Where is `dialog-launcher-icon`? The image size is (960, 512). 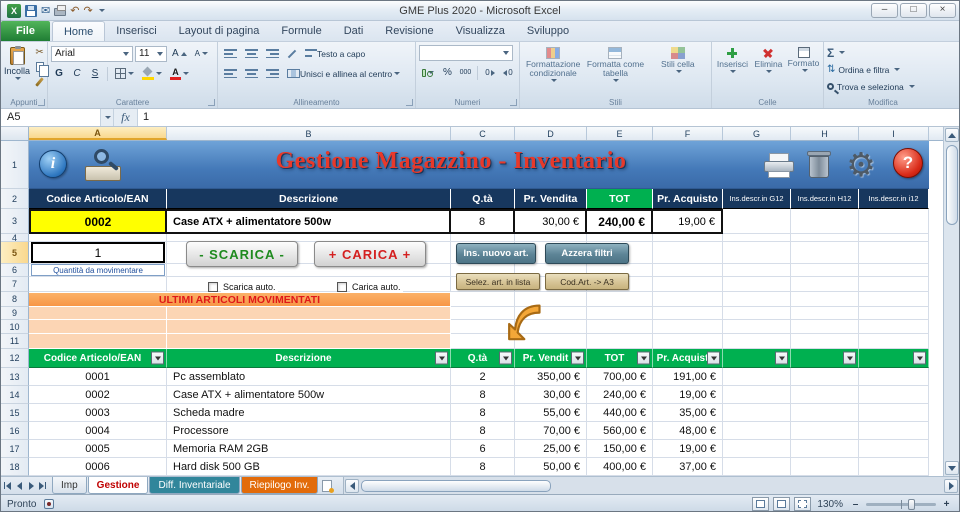
dialog-launcher-icon is located at coordinates (41, 102).